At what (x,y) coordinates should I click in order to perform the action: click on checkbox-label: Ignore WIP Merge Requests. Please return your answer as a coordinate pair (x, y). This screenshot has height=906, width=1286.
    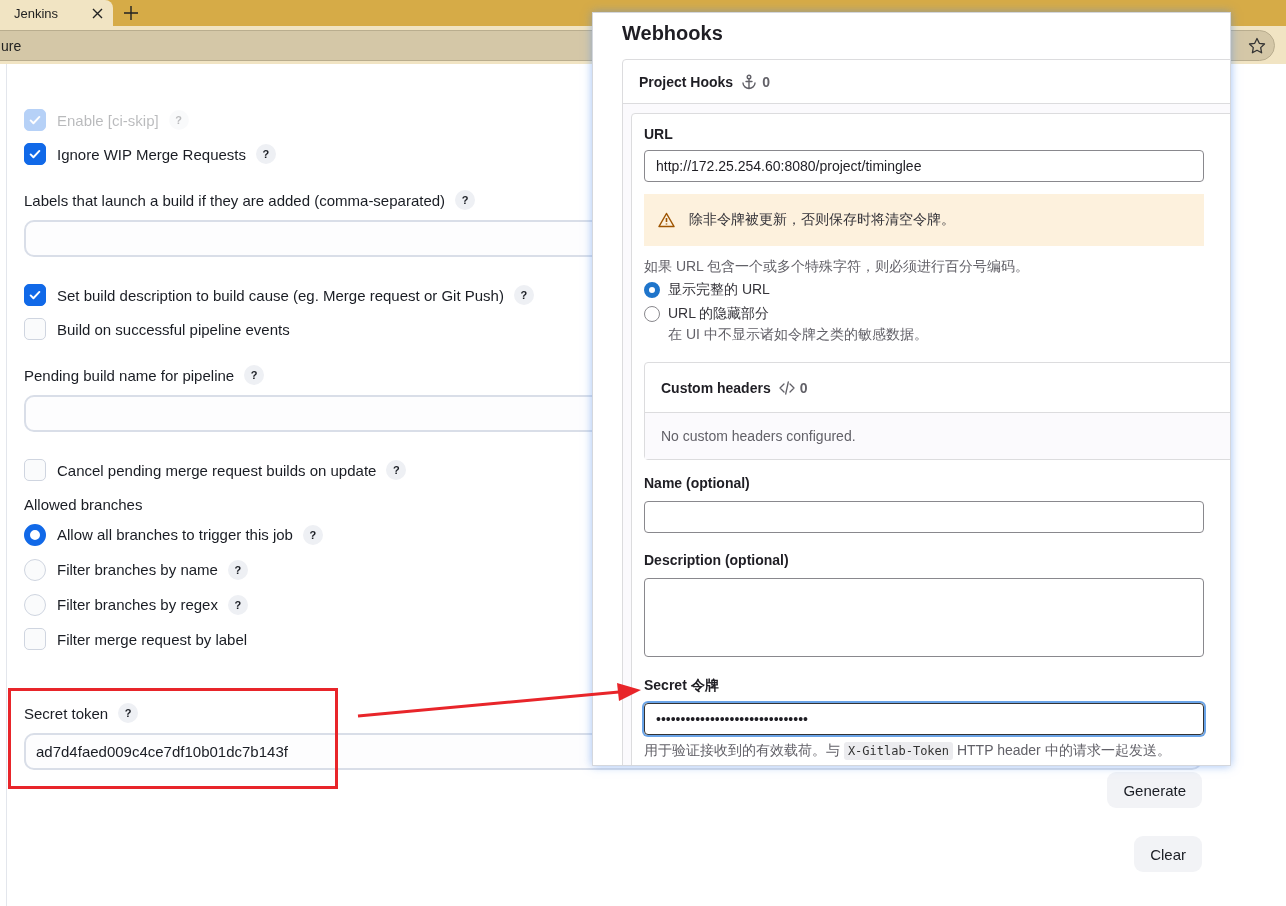
    Looking at the image, I should click on (151, 154).